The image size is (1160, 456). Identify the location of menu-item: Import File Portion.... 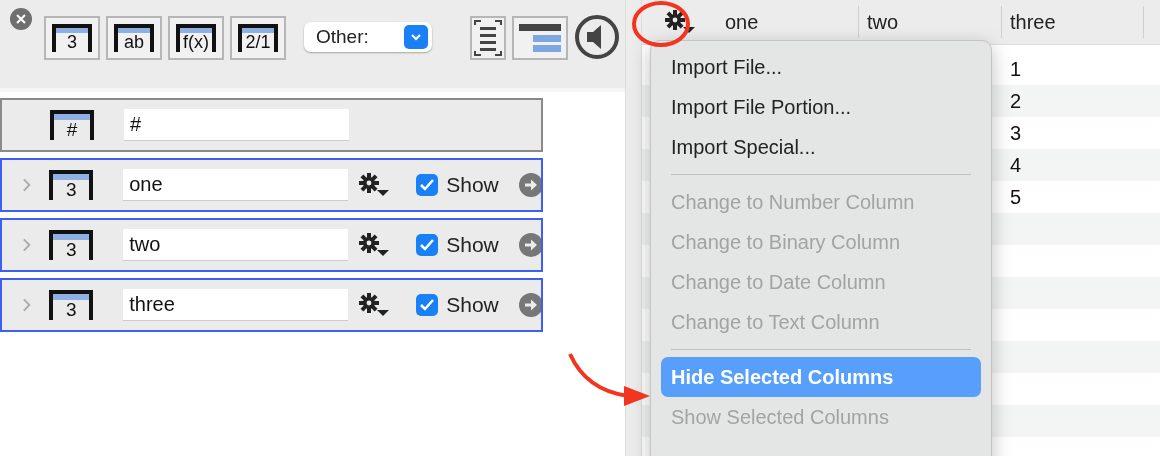
(821, 107).